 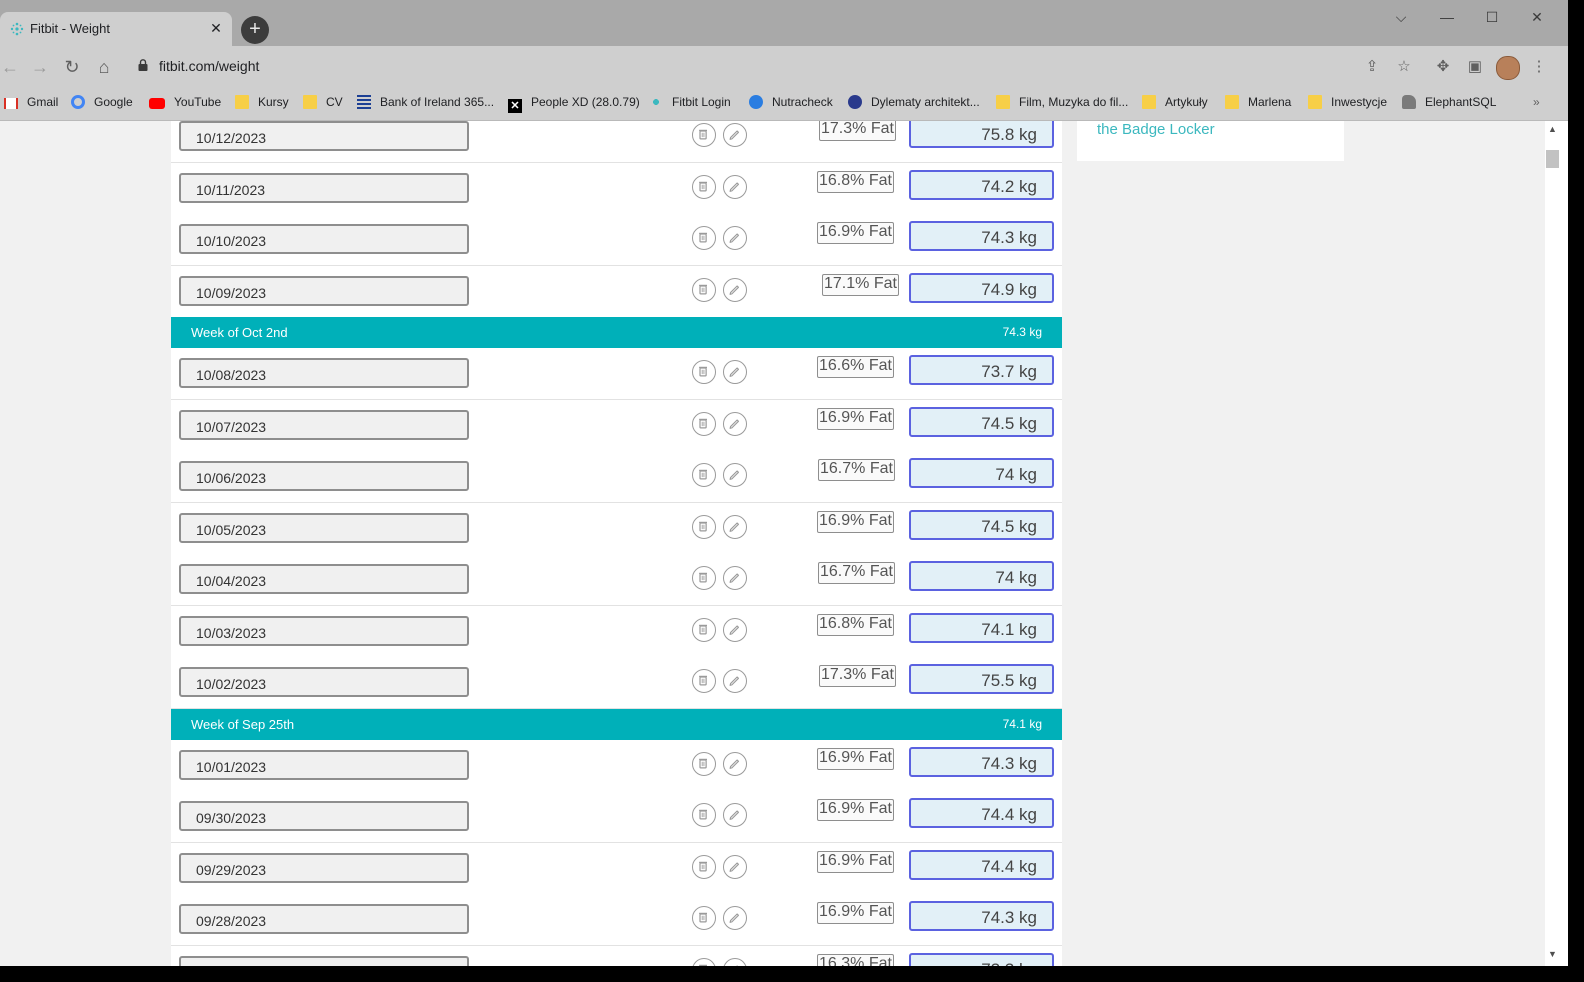 What do you see at coordinates (1552, 543) in the screenshot?
I see `scrollbar: ▲ ▼` at bounding box center [1552, 543].